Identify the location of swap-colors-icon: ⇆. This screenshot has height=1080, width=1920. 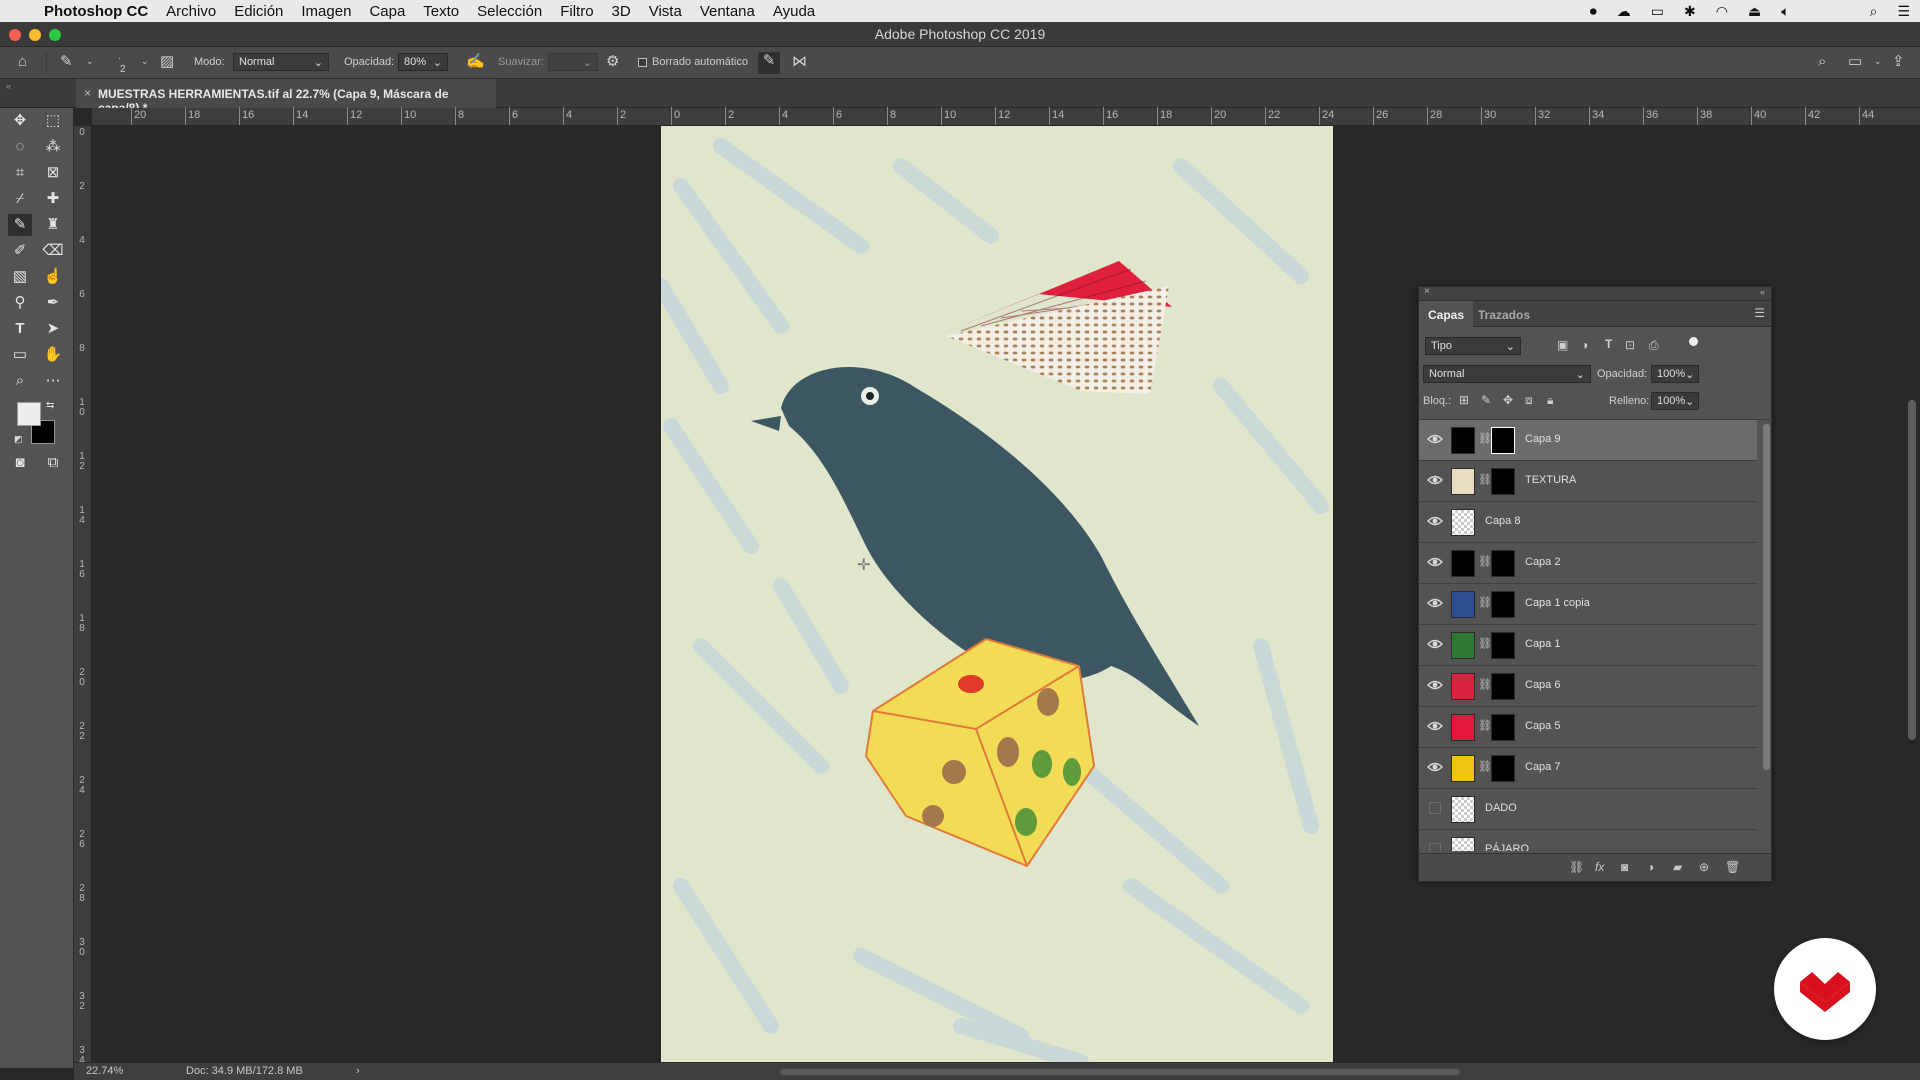
(50, 405).